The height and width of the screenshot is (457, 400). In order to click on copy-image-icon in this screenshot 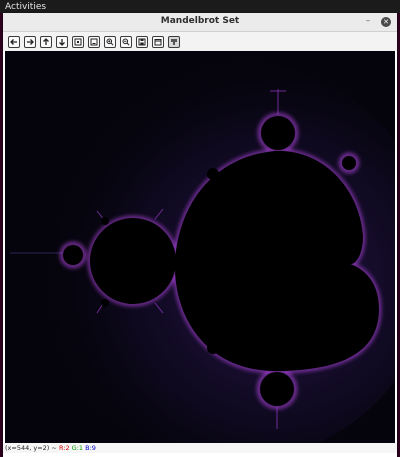, I will do `click(158, 41)`.